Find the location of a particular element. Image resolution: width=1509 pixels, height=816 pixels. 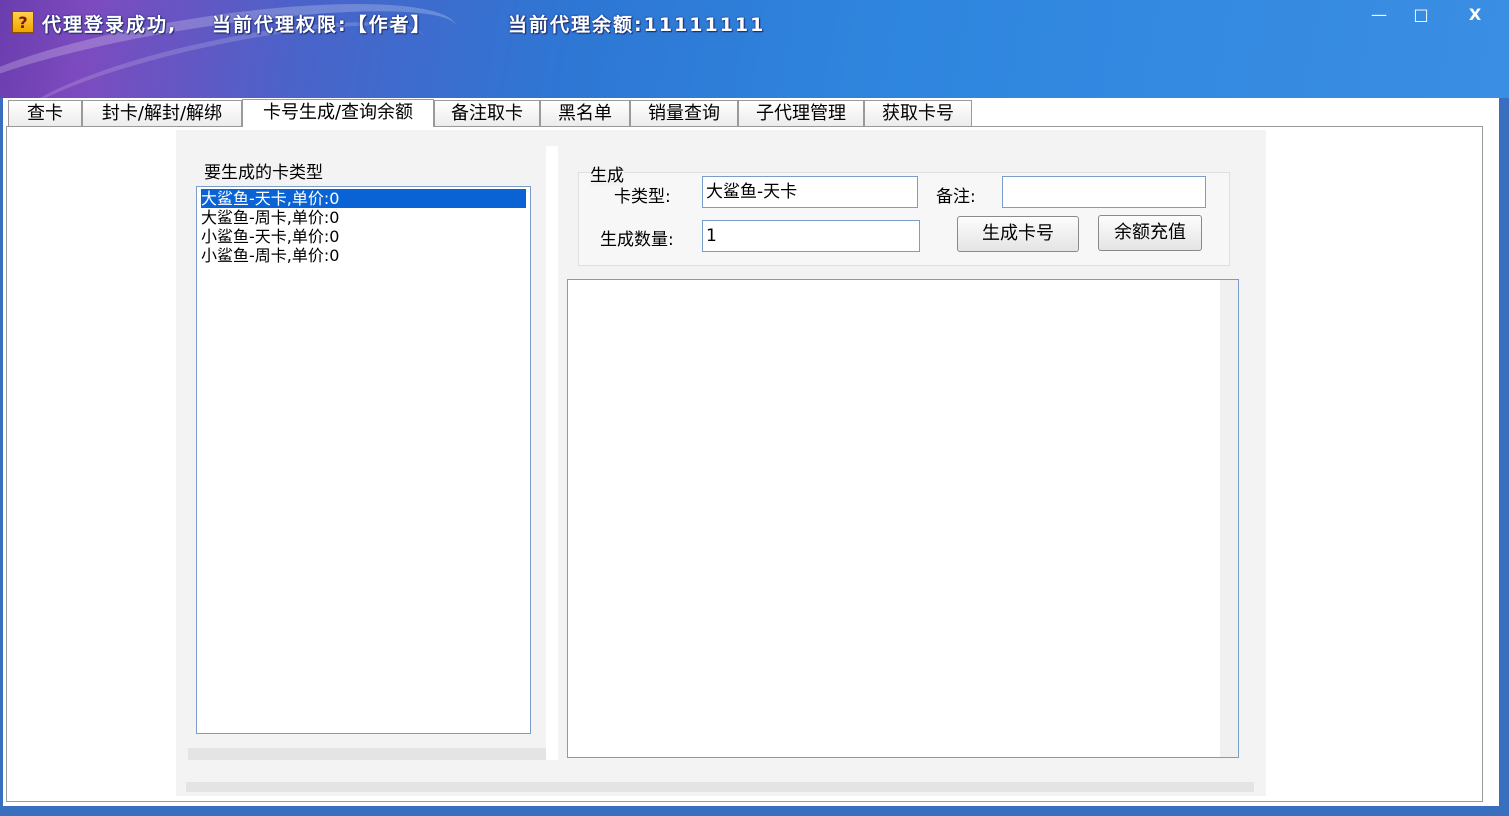

window-border-left is located at coordinates (1, 457).